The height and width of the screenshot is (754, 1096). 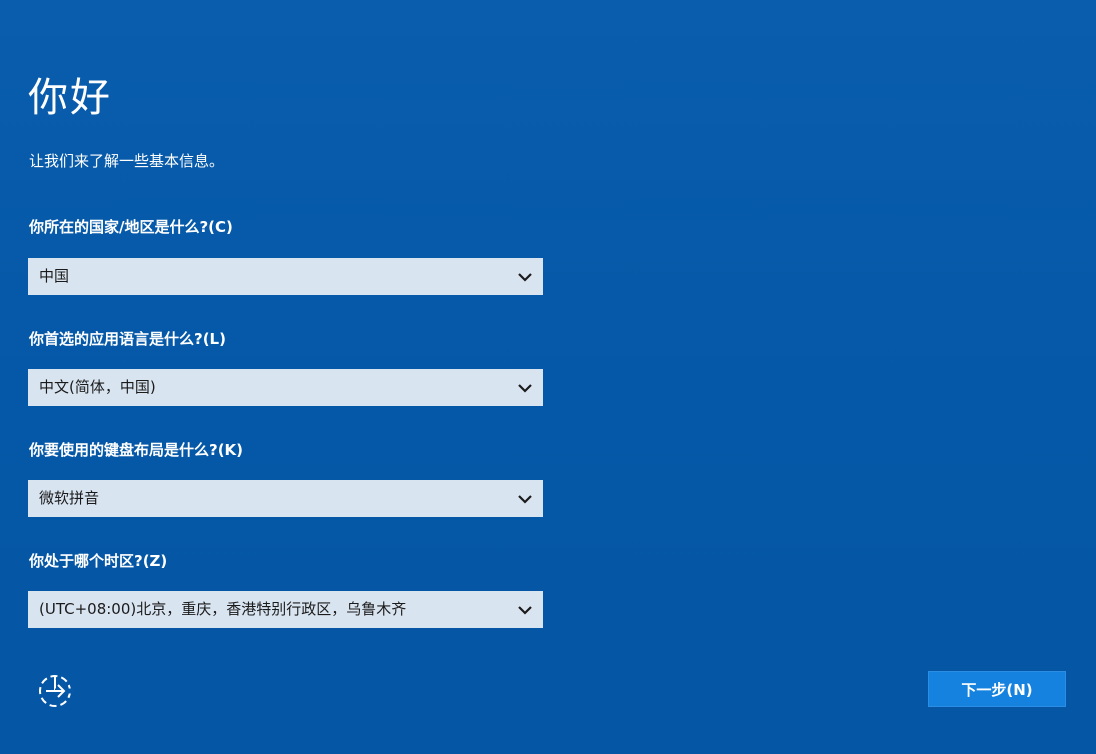 I want to click on timezone-label: 你处于哪个时区?(Z), so click(x=98, y=561).